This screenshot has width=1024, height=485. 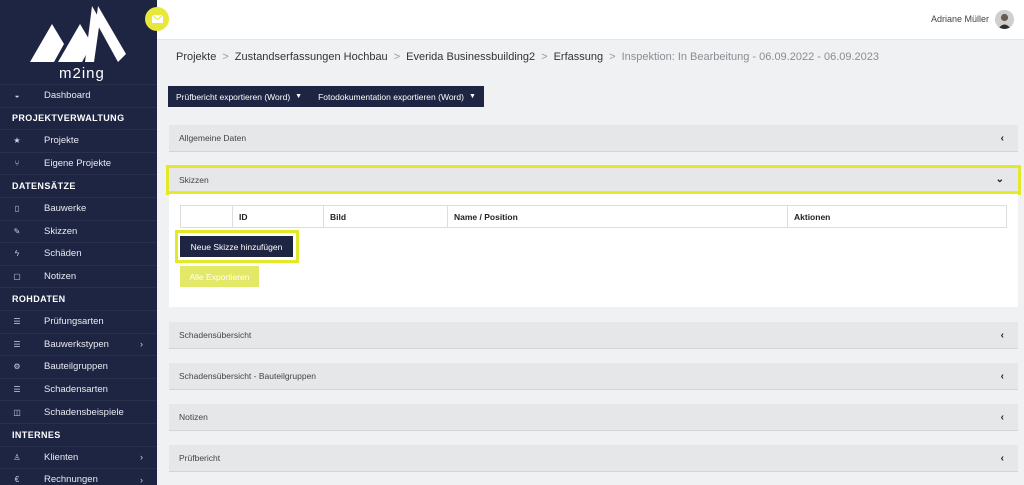 I want to click on sidebar-section-title: DATENSÄTZE, so click(x=78, y=185).